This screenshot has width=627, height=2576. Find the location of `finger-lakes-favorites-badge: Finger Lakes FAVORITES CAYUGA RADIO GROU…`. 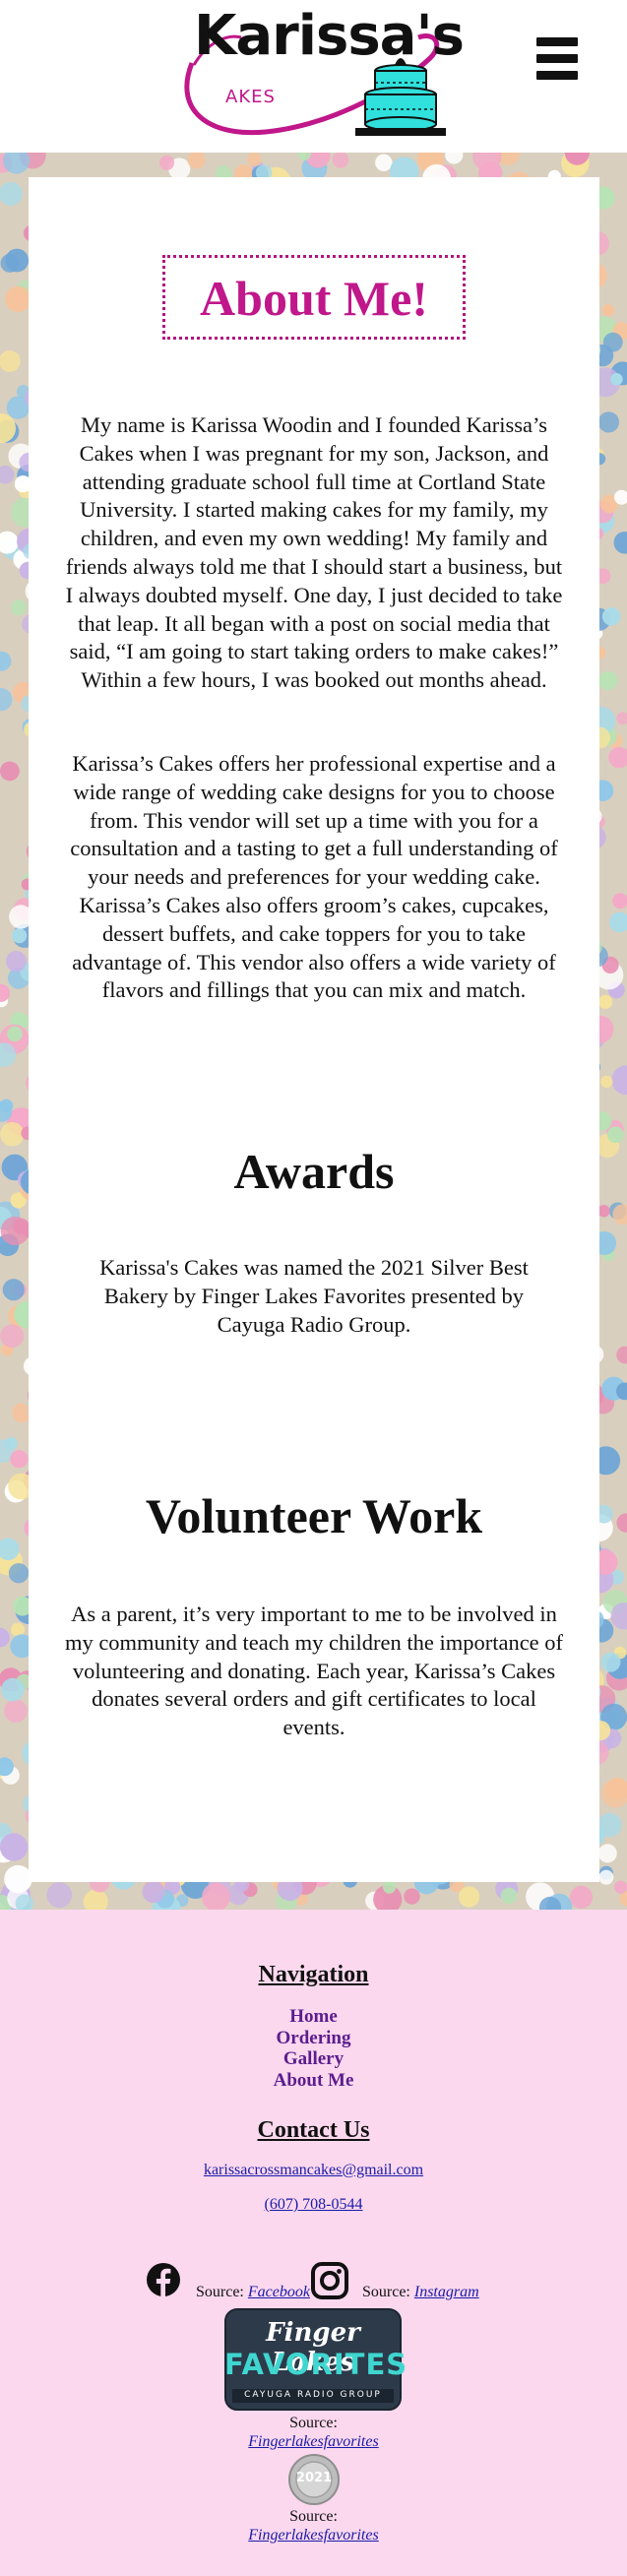

finger-lakes-favorites-badge: Finger Lakes FAVORITES CAYUGA RADIO GROU… is located at coordinates (316, 2359).